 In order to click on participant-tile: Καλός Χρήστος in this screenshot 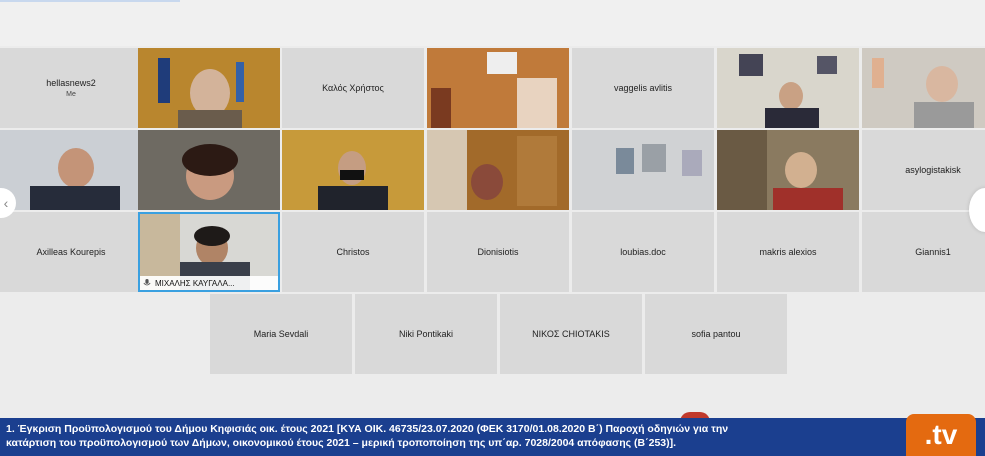, I will do `click(353, 88)`.